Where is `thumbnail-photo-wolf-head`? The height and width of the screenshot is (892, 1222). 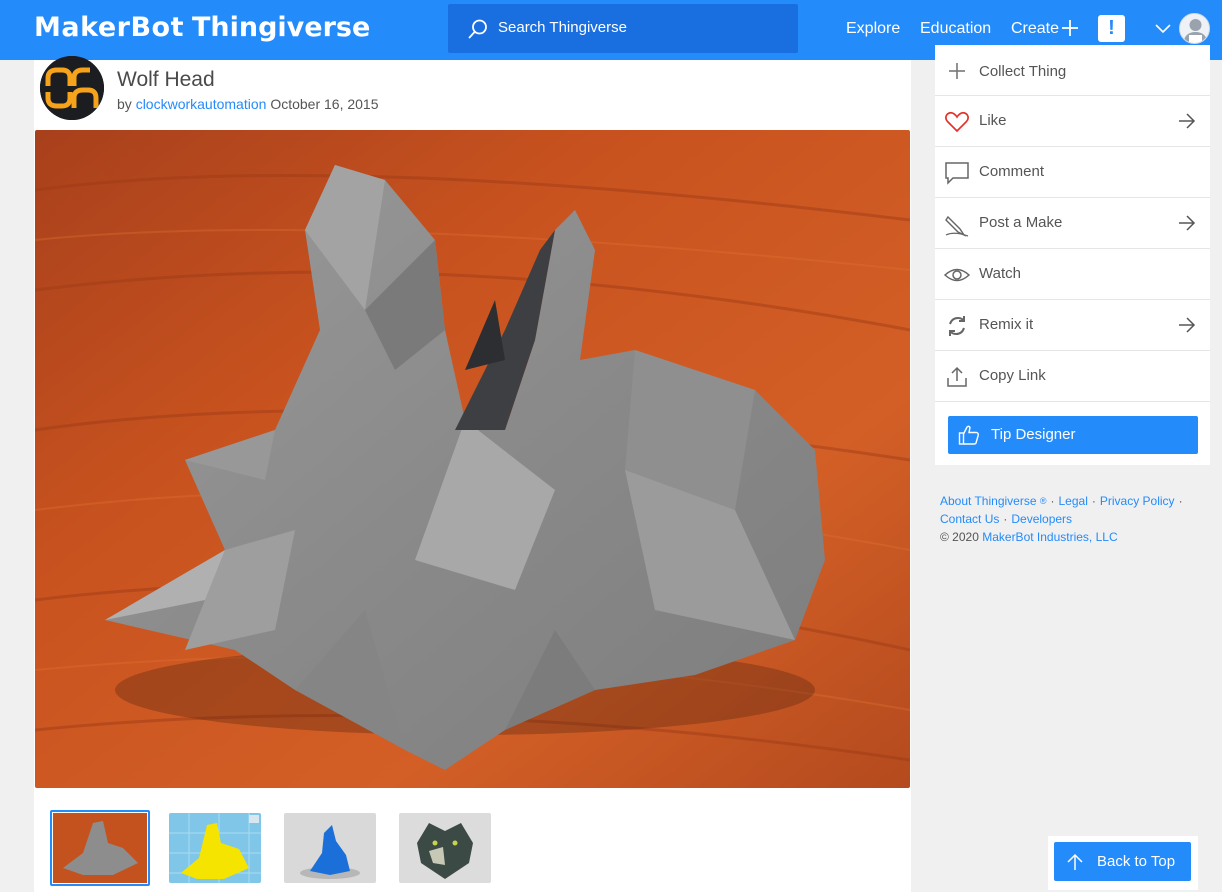
thumbnail-photo-wolf-head is located at coordinates (100, 848).